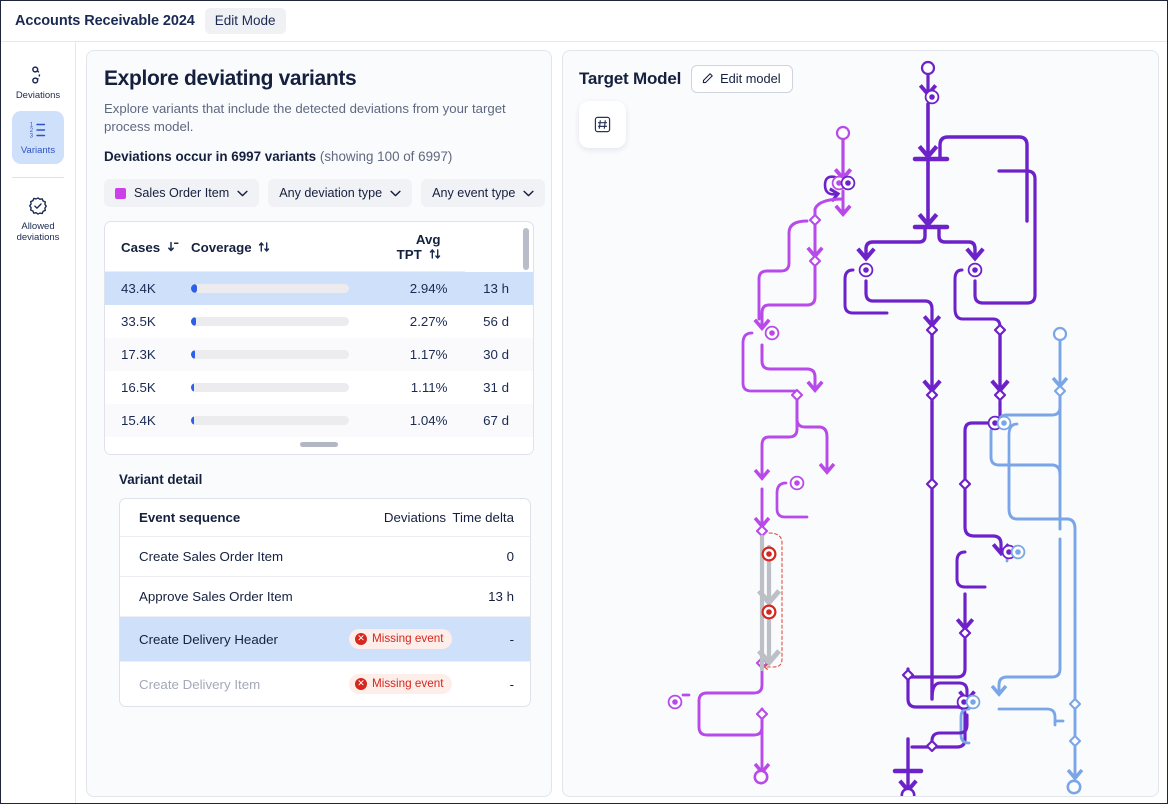 The width and height of the screenshot is (1168, 804). I want to click on cell-avg-tpt: 13 h, so click(498, 288).